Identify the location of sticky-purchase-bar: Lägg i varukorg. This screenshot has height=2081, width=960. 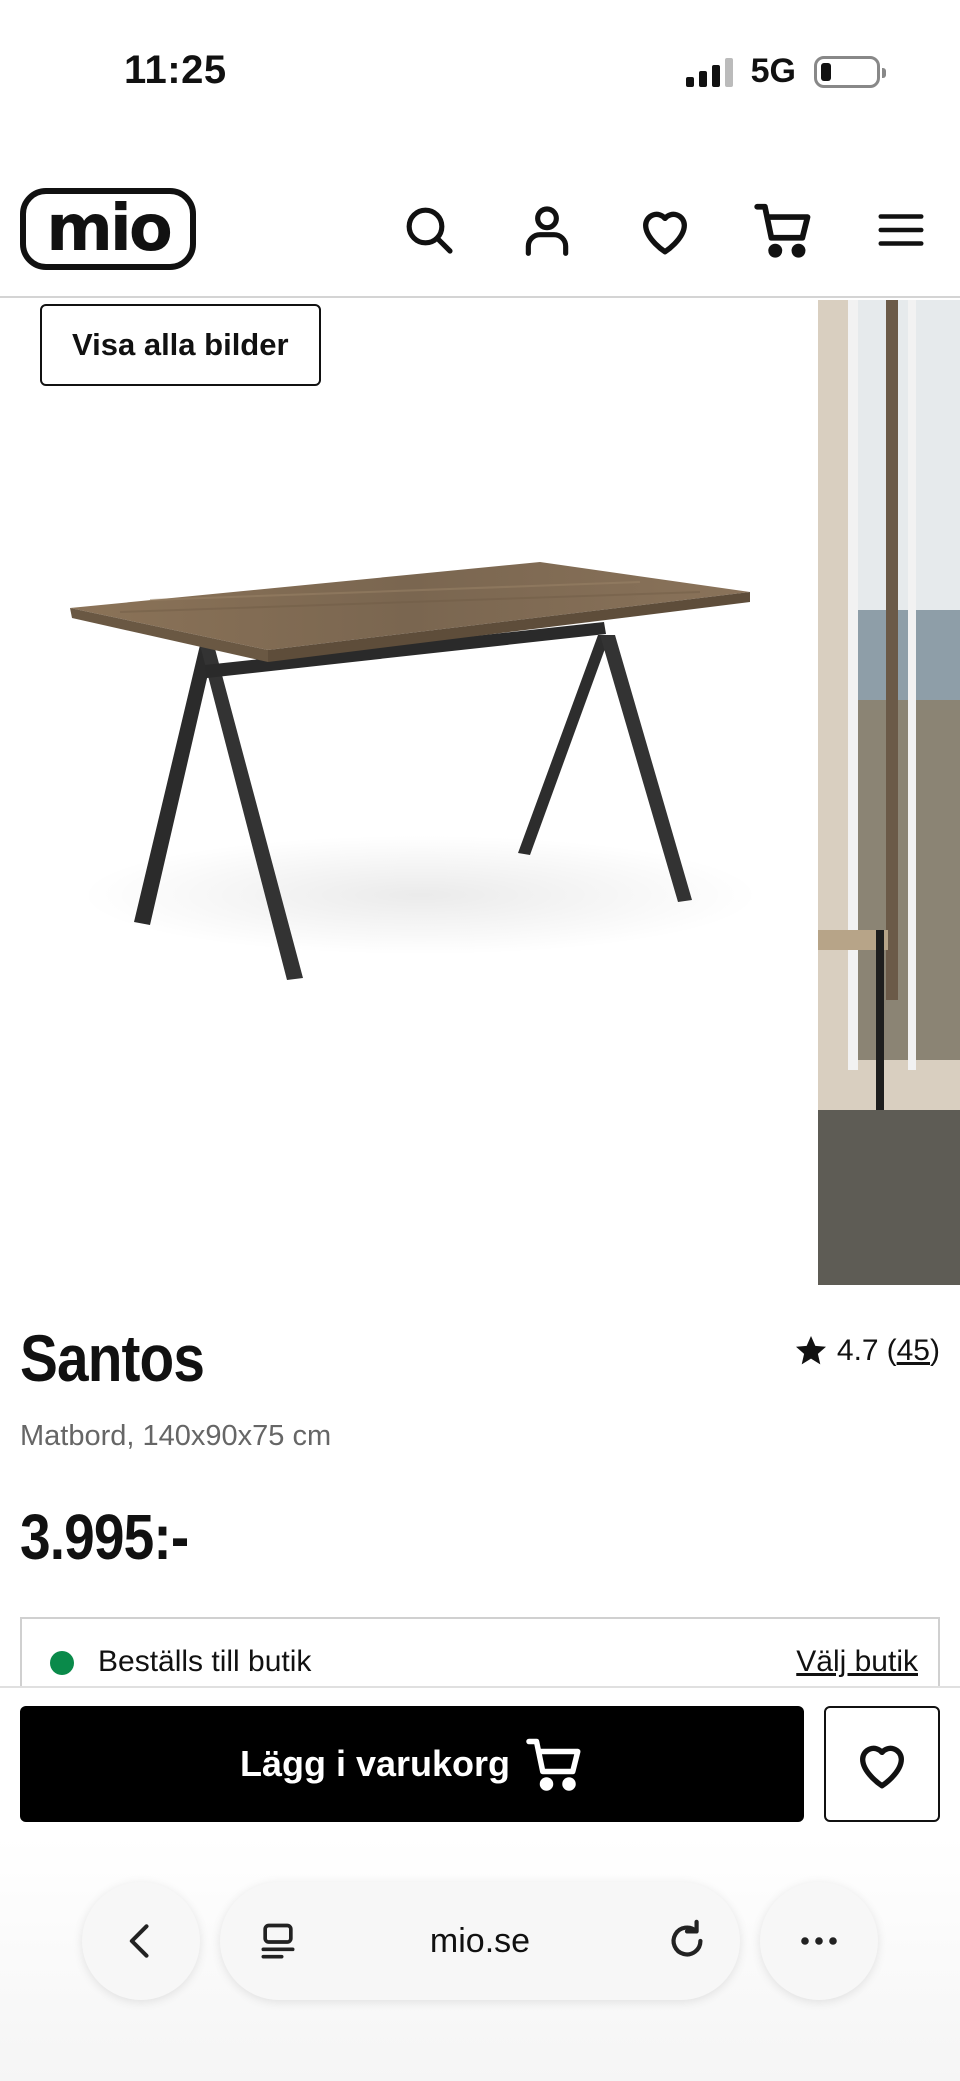
(480, 1761).